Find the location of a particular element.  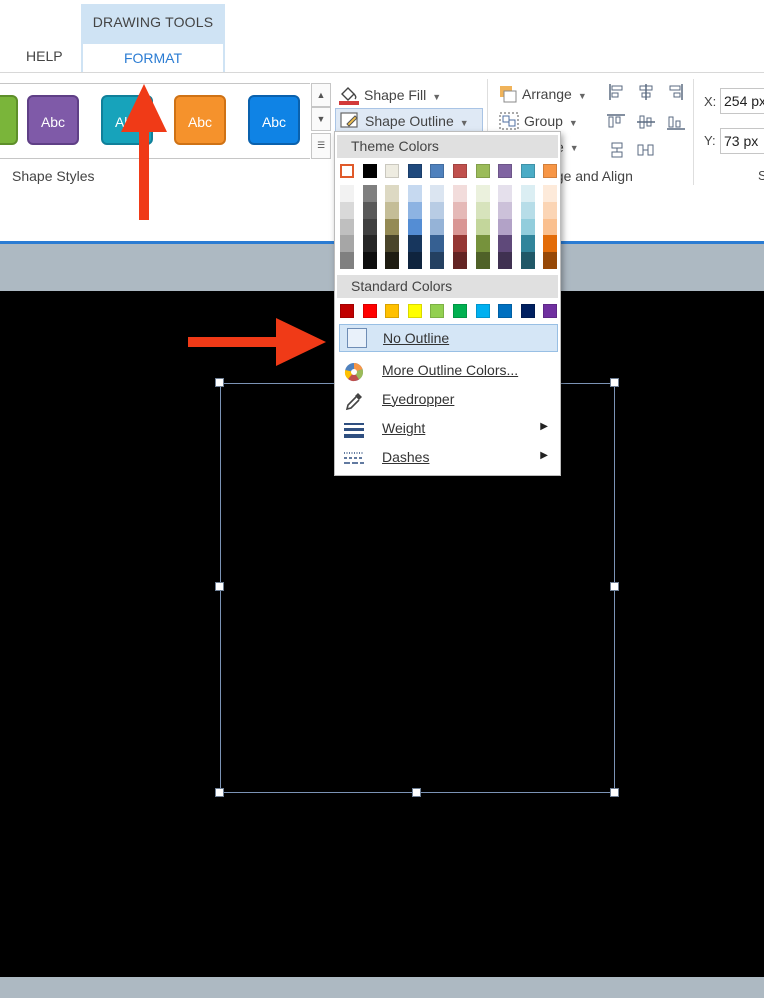

tab-help: HELP is located at coordinates (44, 56).